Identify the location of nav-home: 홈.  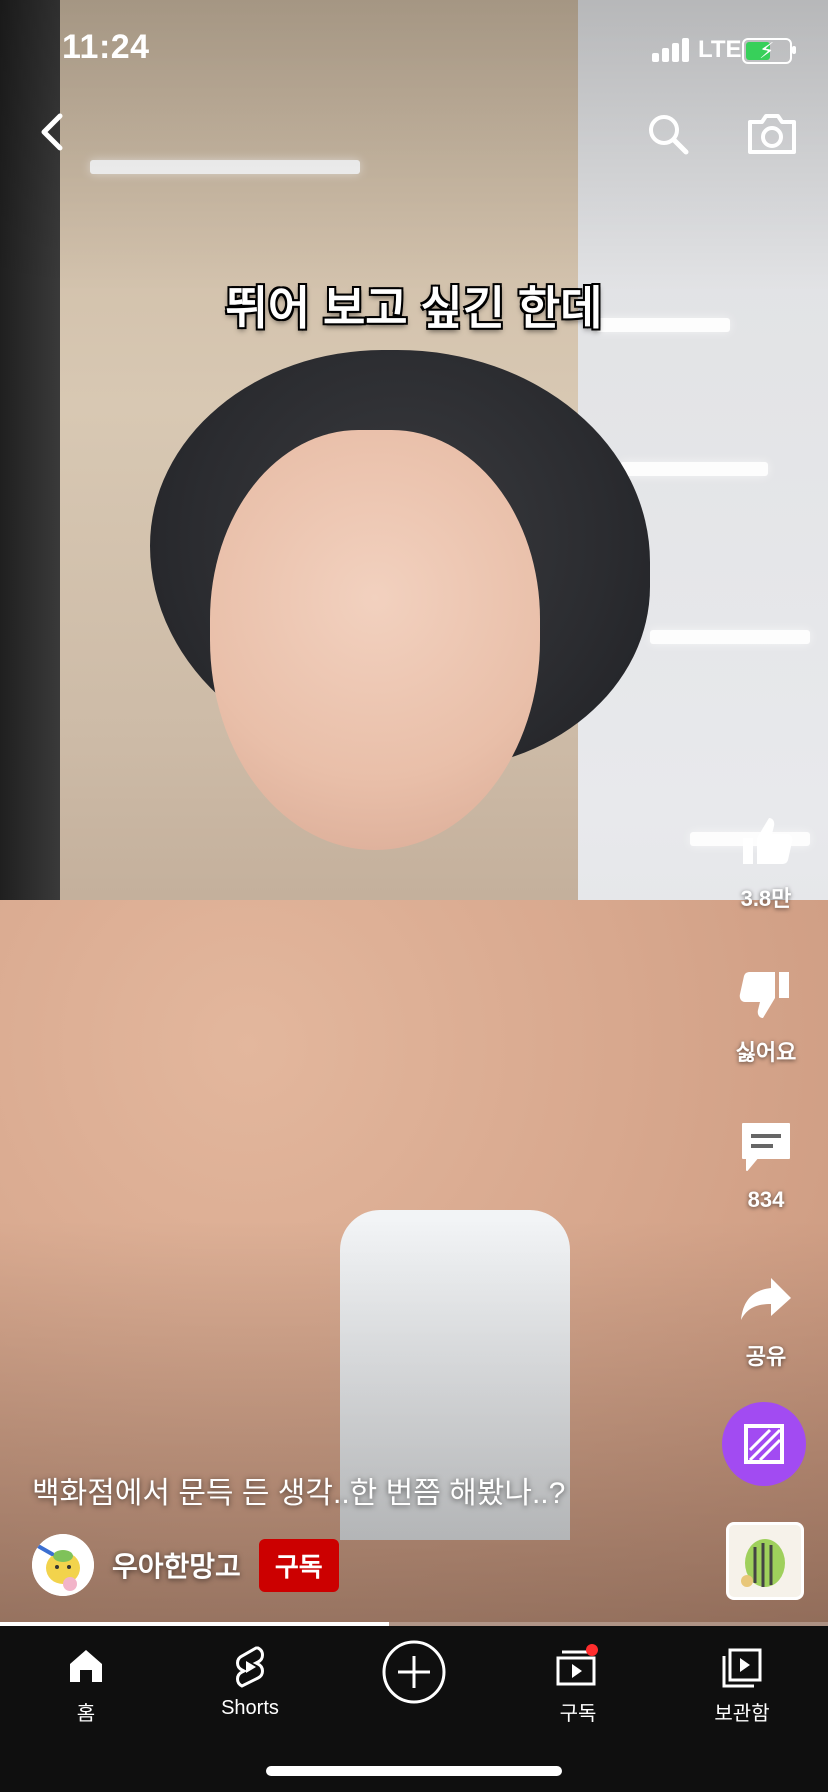
(86, 1685).